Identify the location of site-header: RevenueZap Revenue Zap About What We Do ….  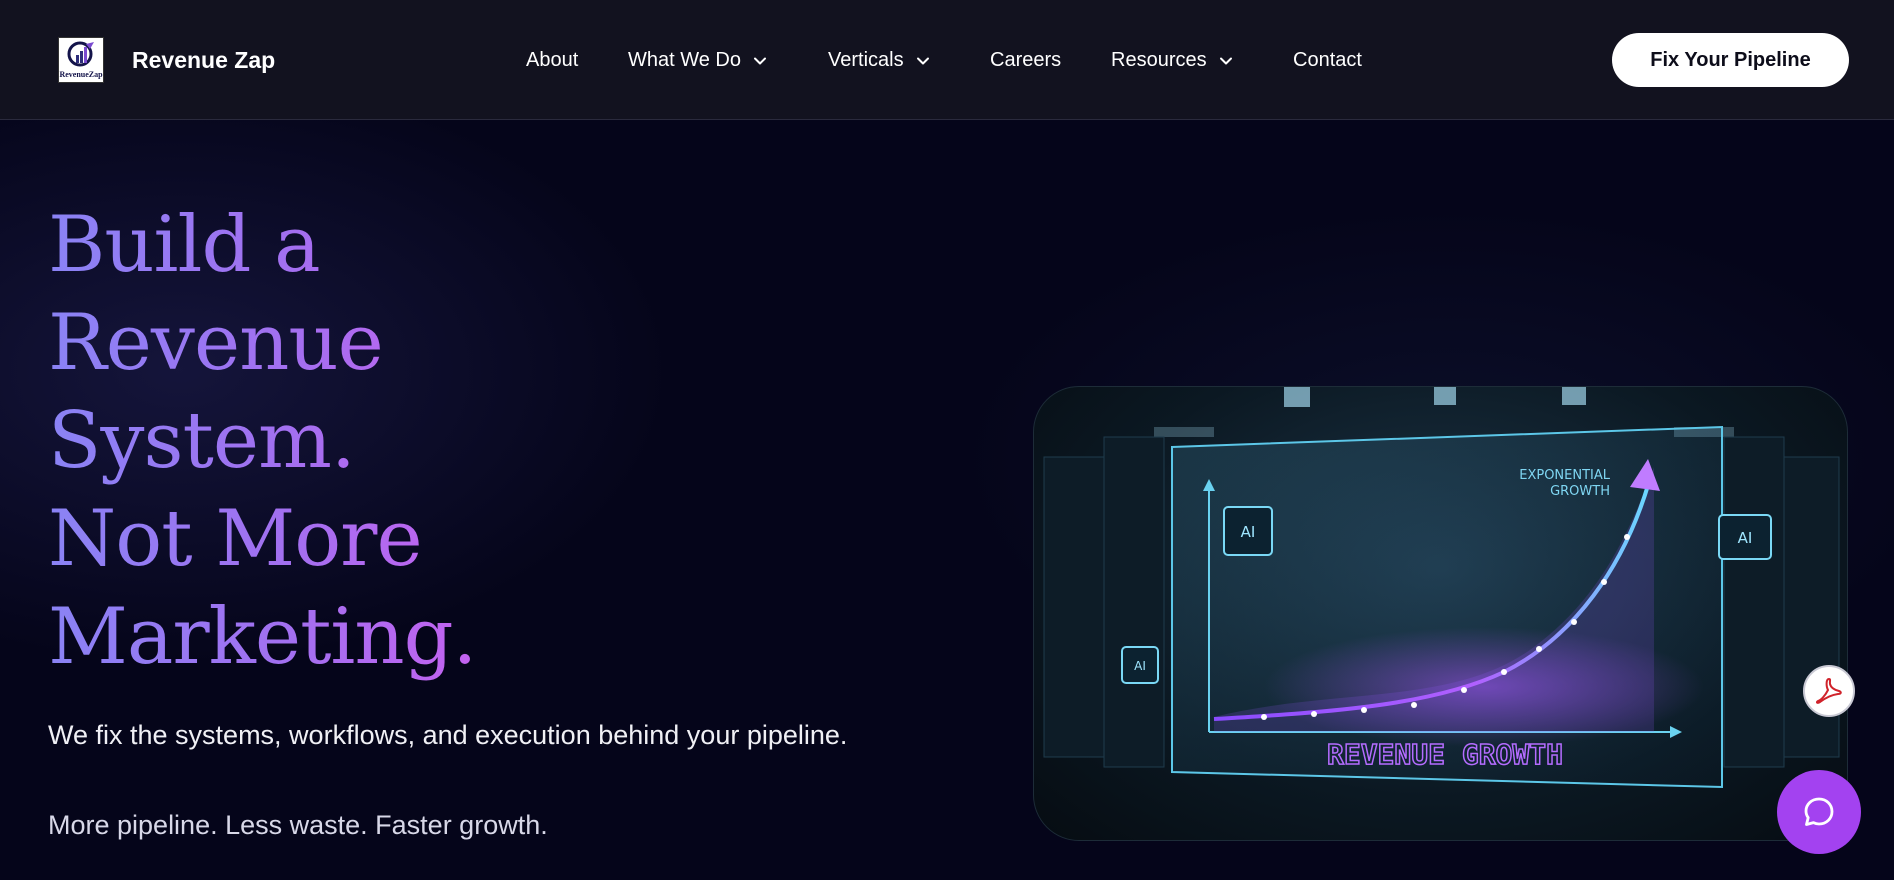
(947, 60).